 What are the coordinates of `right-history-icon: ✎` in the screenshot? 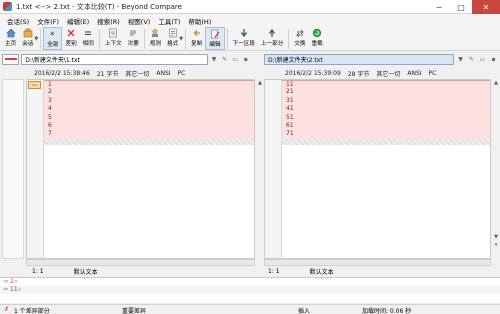 It's located at (471, 59).